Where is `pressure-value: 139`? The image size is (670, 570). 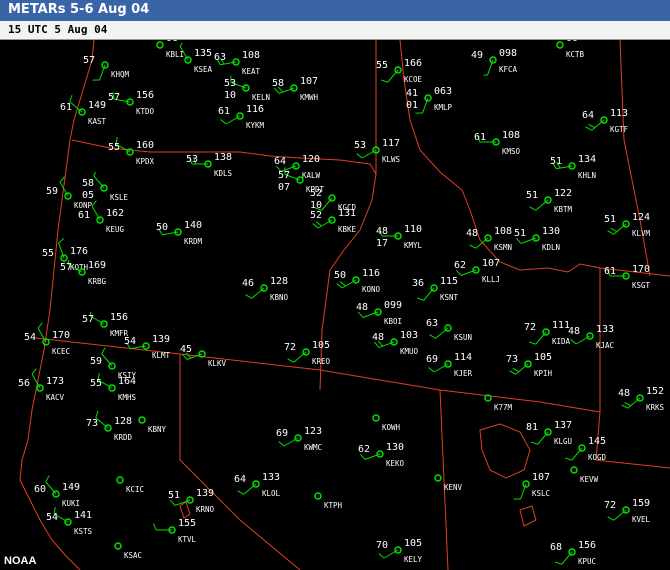
pressure-value: 139 is located at coordinates (205, 493).